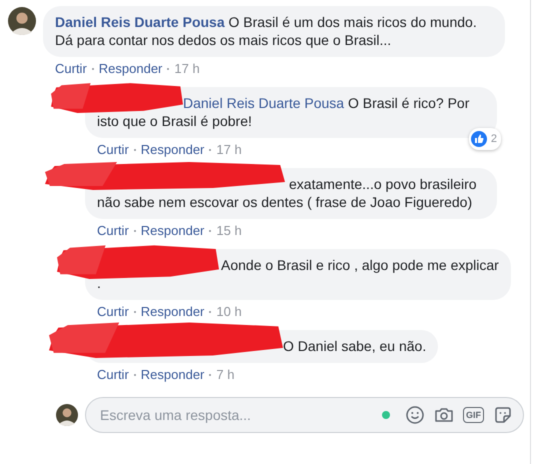  I want to click on emoji-icon, so click(415, 415).